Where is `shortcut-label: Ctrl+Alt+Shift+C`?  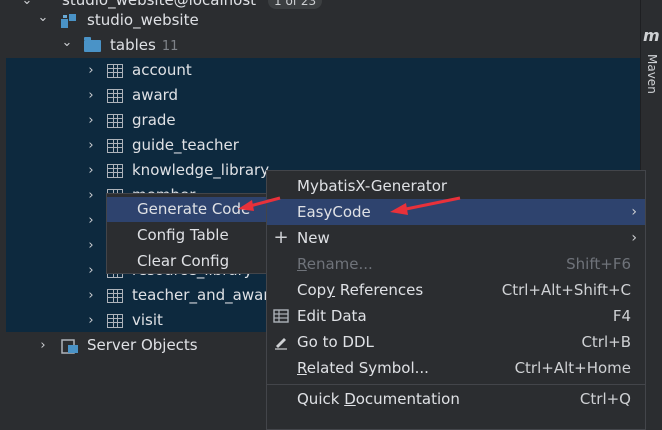
shortcut-label: Ctrl+Alt+Shift+C is located at coordinates (566, 290).